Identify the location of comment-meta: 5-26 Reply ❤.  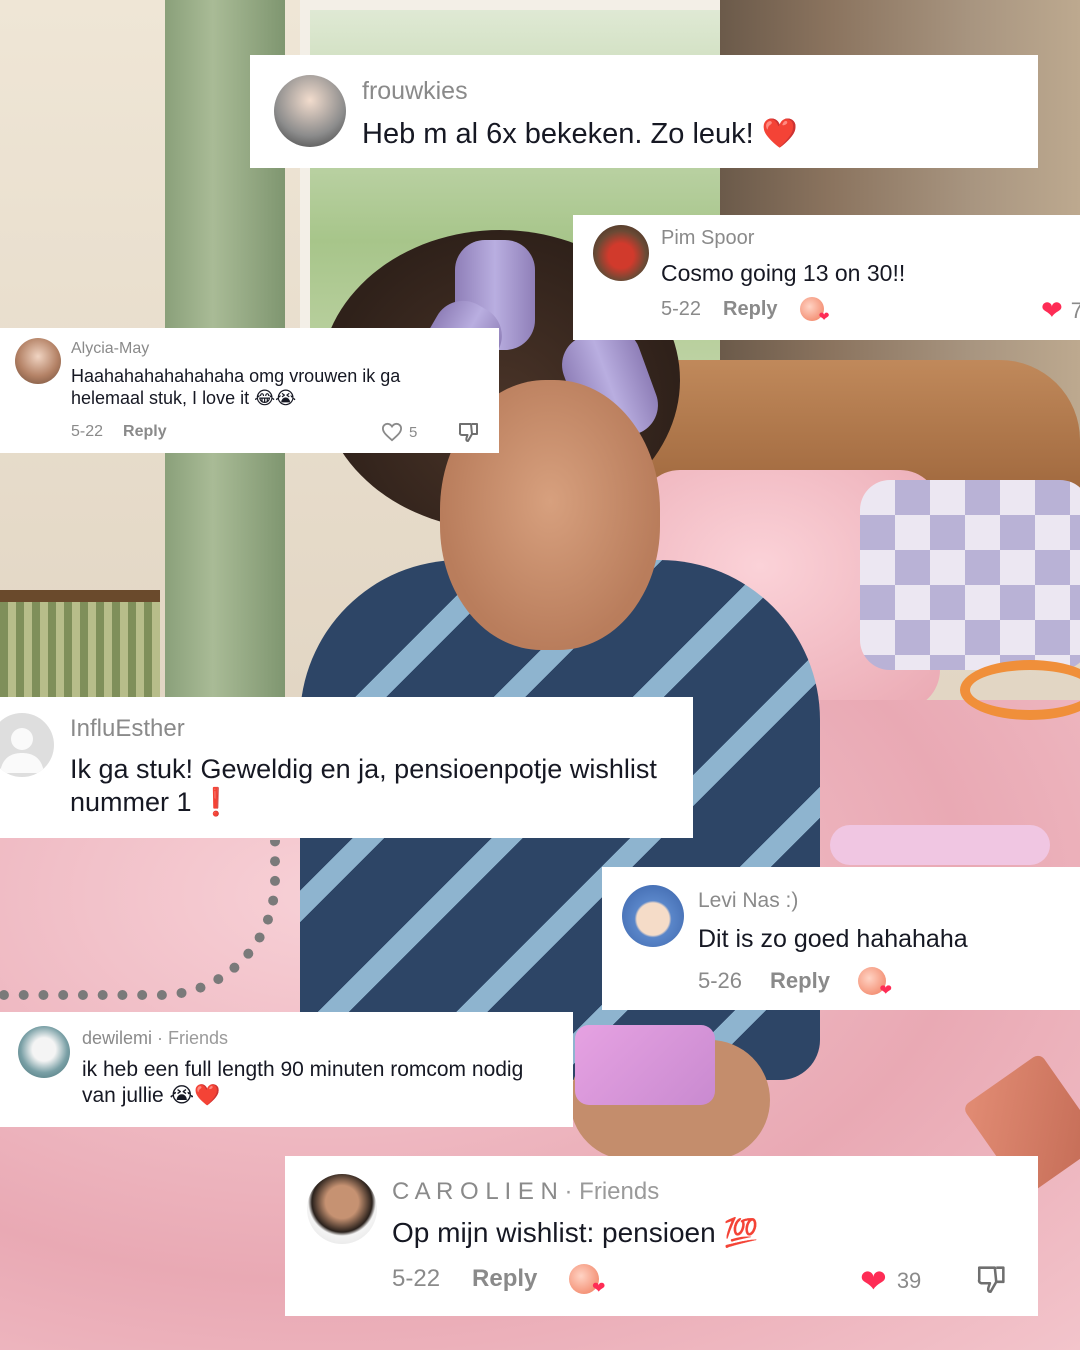
(795, 983).